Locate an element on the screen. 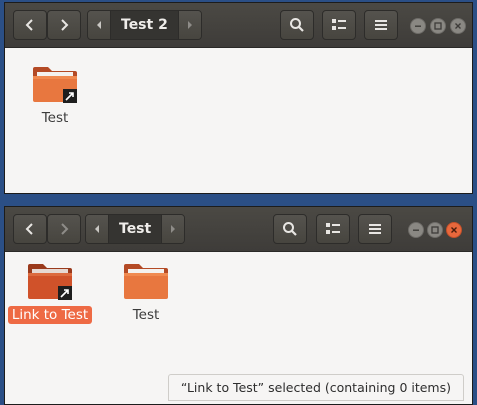 This screenshot has height=405, width=477. path-crumb-current: Test 2 is located at coordinates (144, 25).